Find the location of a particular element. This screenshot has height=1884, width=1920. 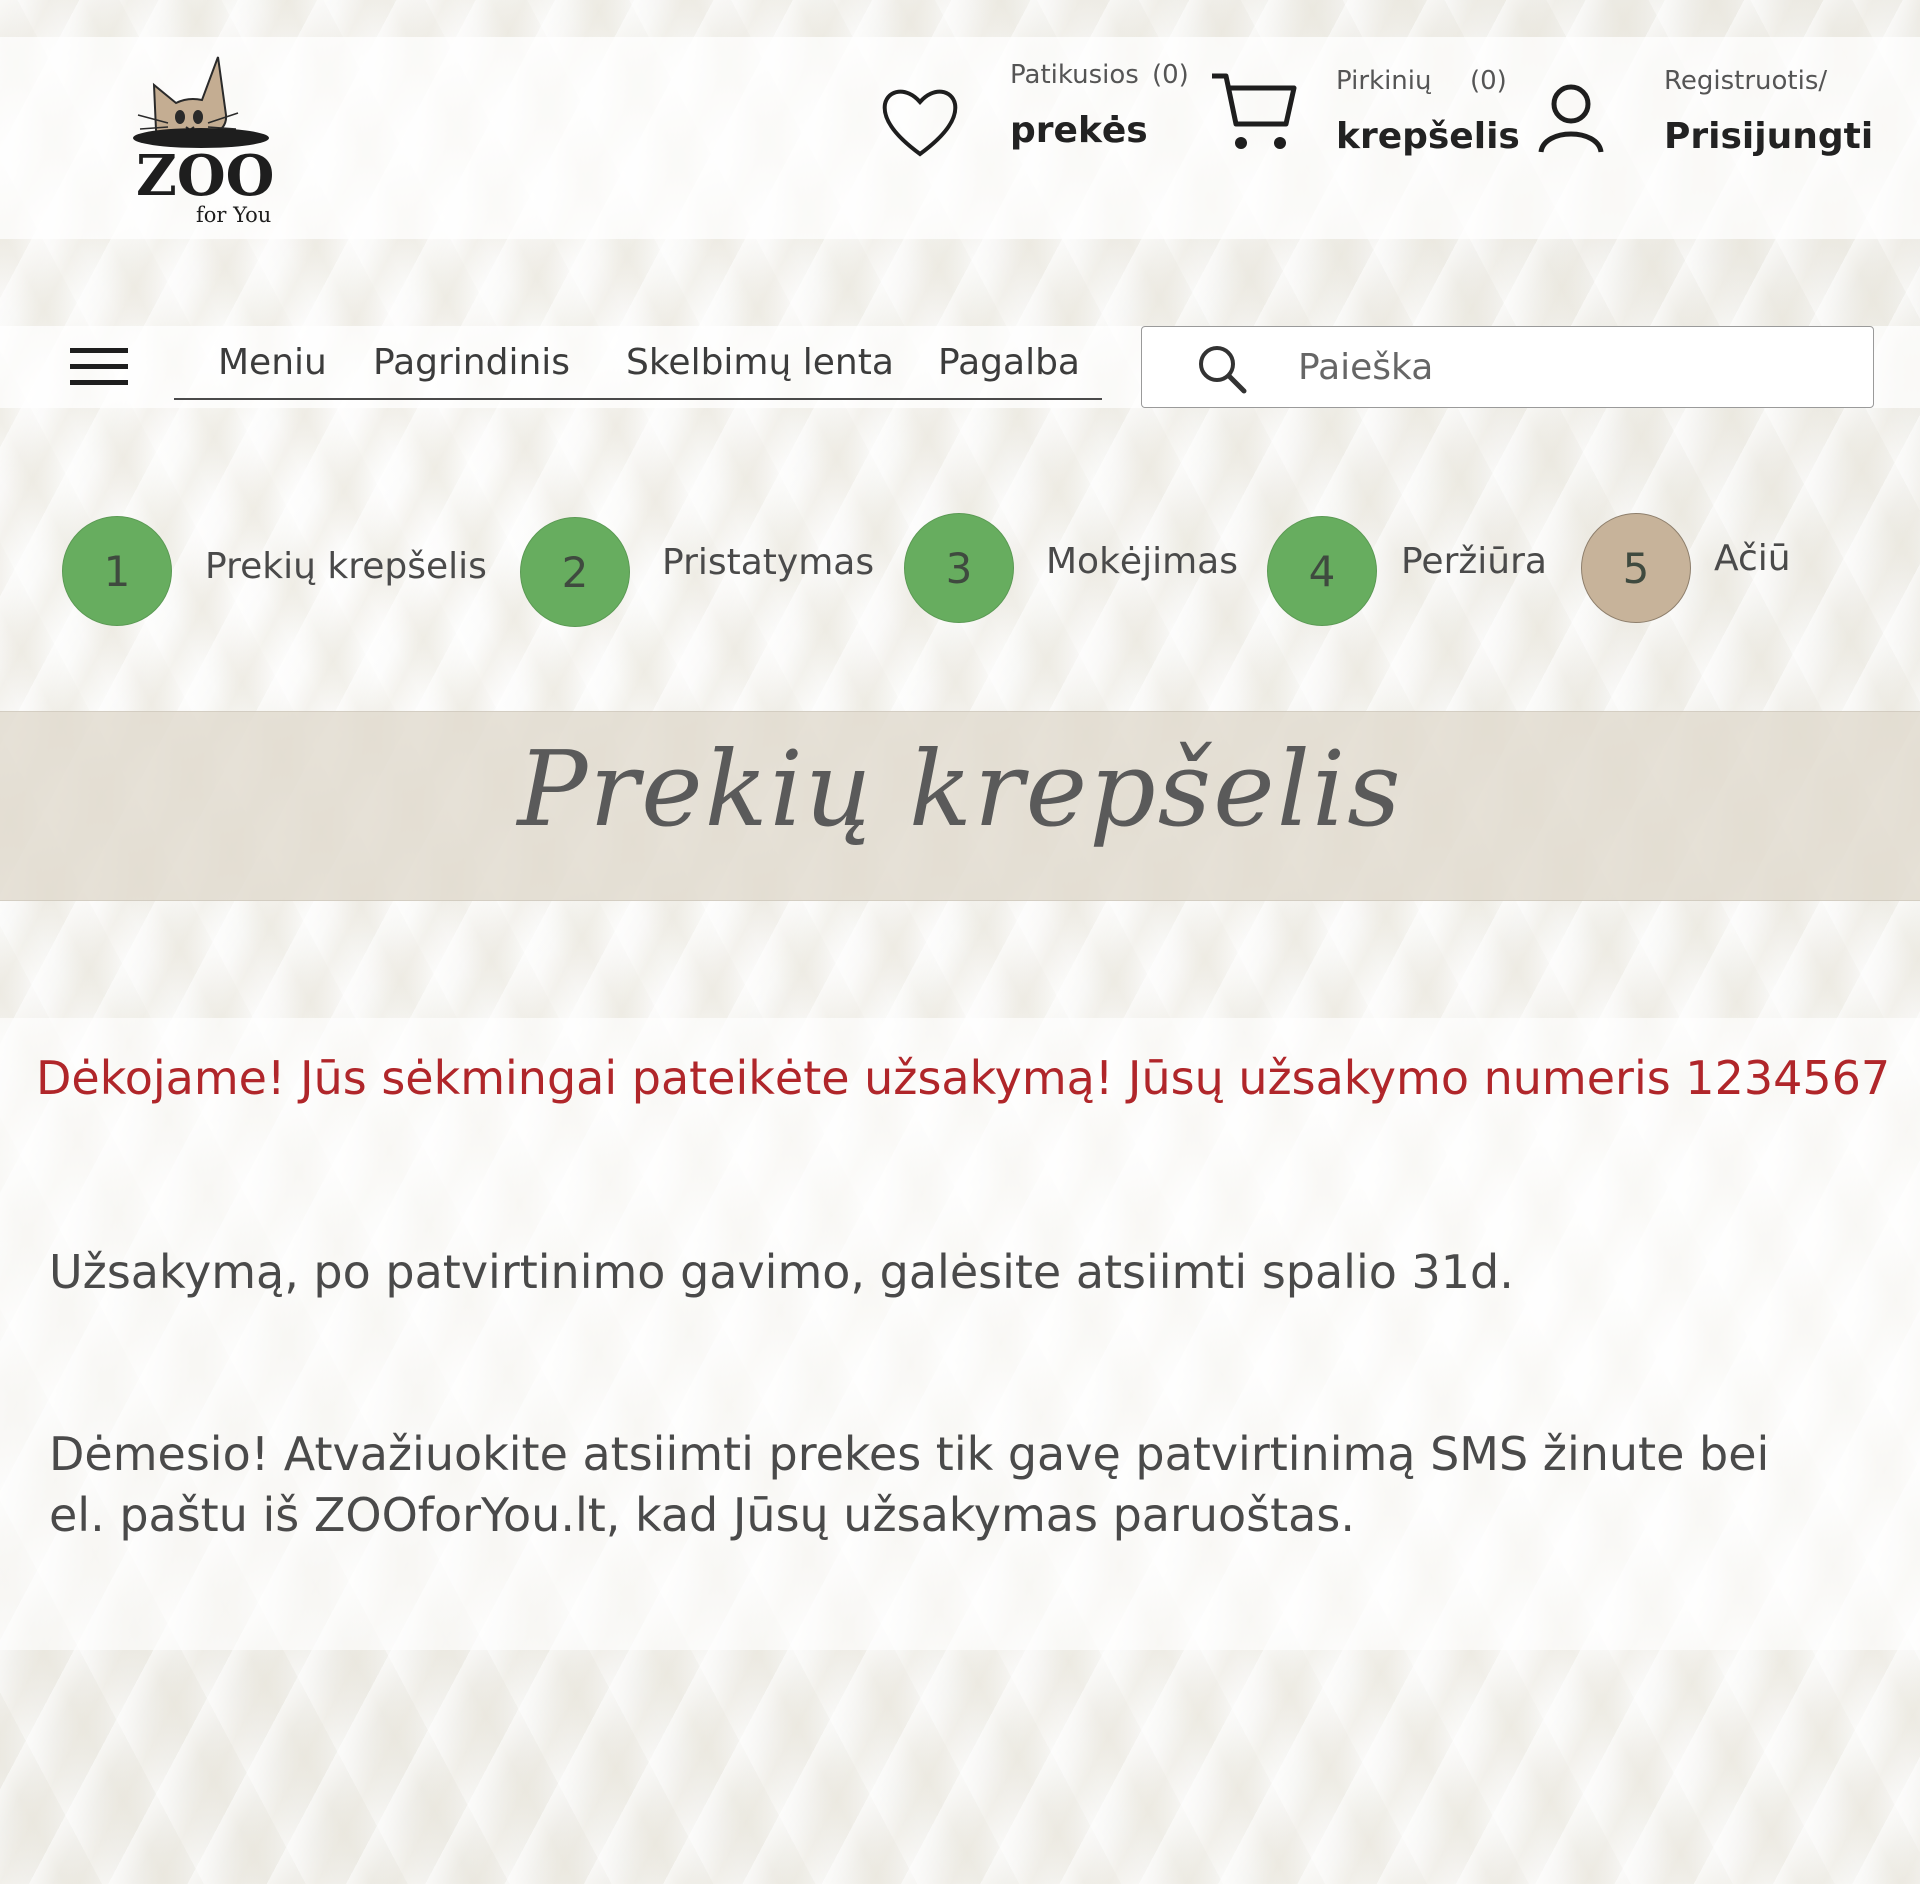

heart-icon is located at coordinates (920, 121).